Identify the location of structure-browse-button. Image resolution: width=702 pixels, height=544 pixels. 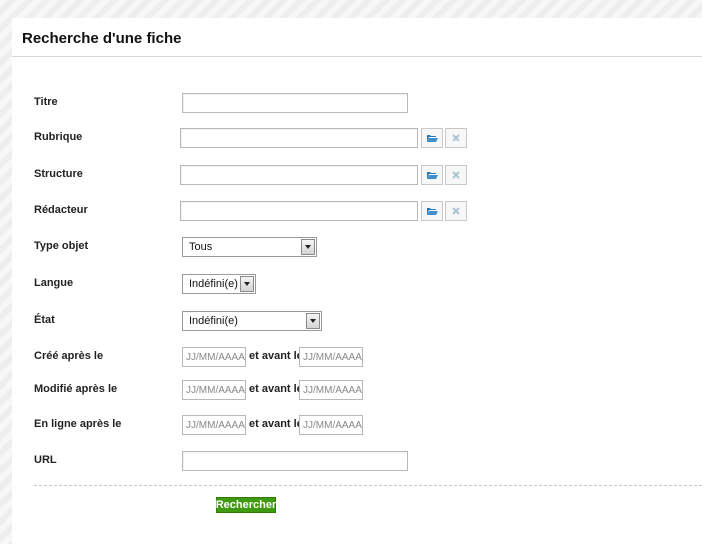
(432, 175).